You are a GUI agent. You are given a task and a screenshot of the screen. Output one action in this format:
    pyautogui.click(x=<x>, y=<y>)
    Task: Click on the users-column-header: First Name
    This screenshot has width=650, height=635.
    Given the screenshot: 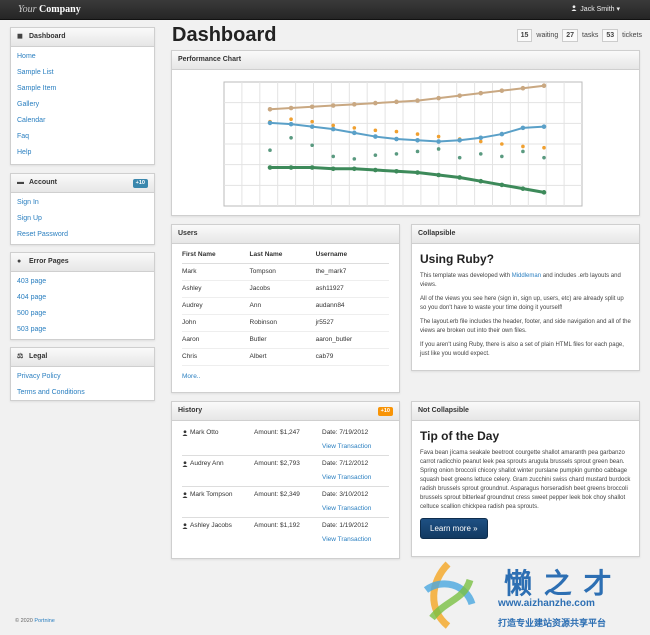 What is the action you would take?
    pyautogui.click(x=216, y=255)
    